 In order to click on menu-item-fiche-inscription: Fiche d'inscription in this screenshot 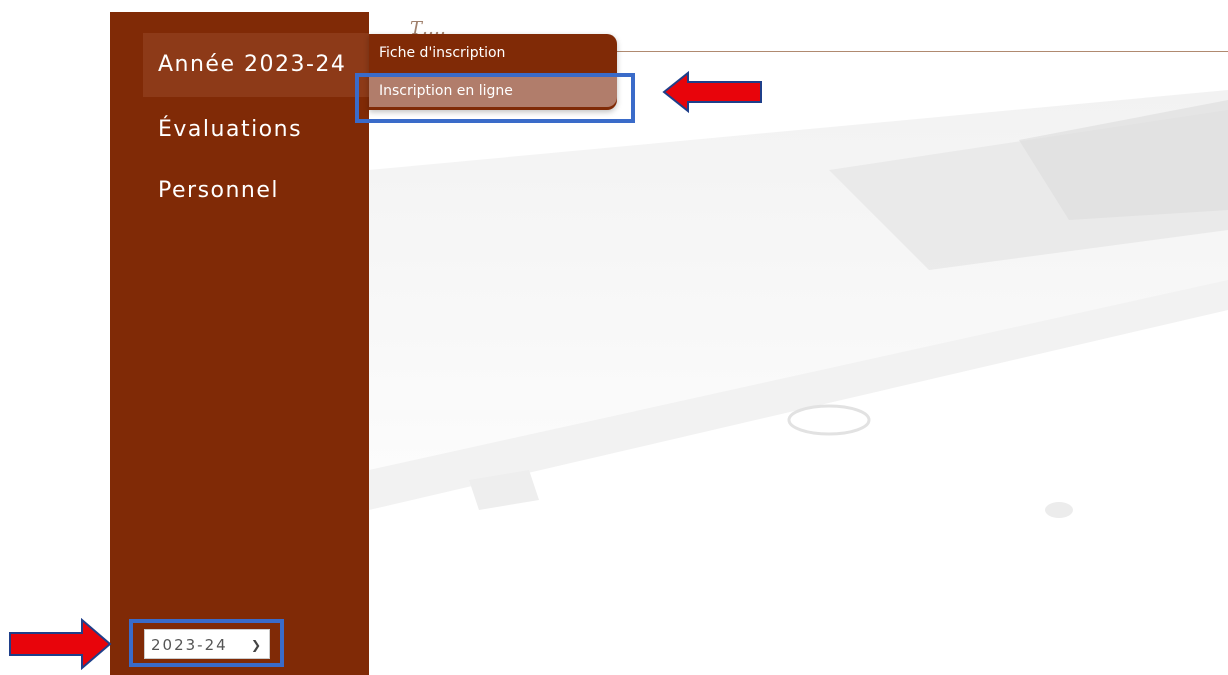, I will do `click(493, 53)`.